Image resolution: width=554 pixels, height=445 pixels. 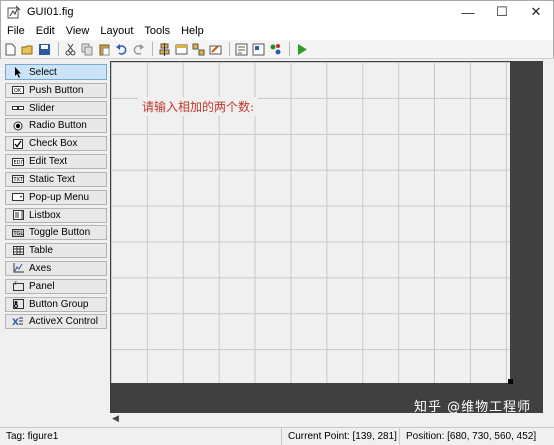 I want to click on palette-label: Panel, so click(x=42, y=286).